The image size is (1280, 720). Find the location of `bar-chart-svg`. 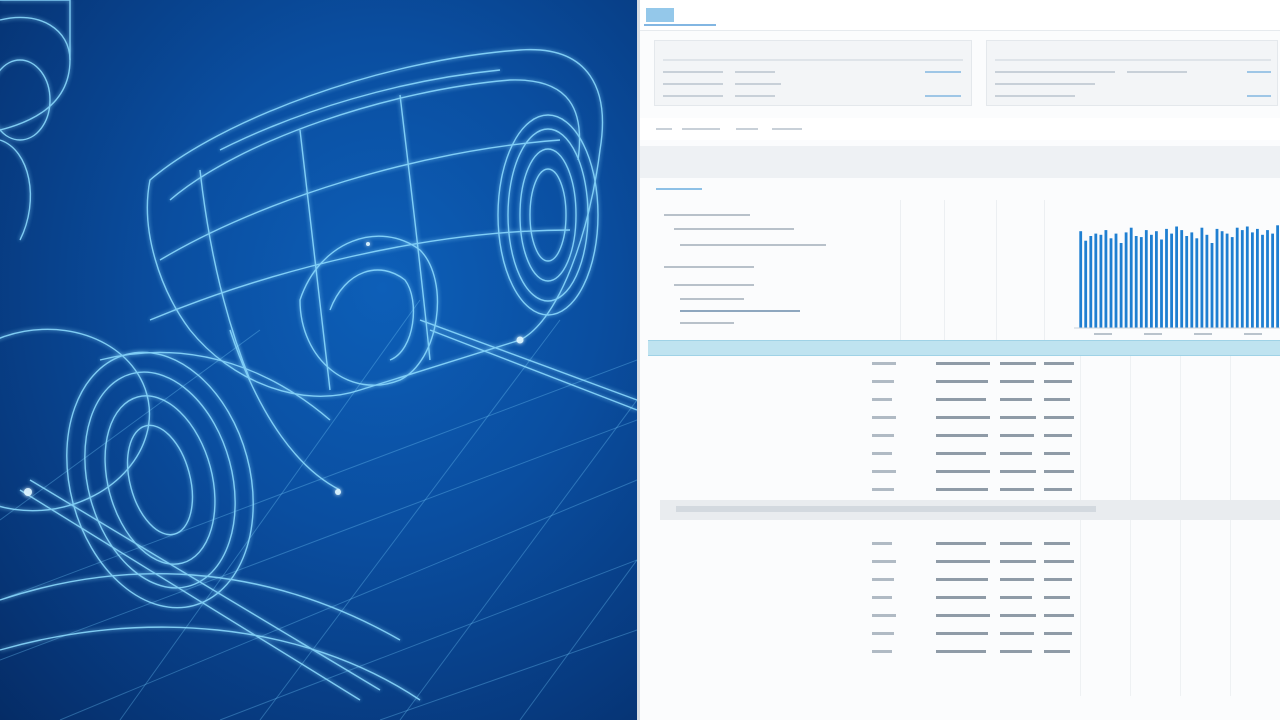

bar-chart-svg is located at coordinates (1177, 280).